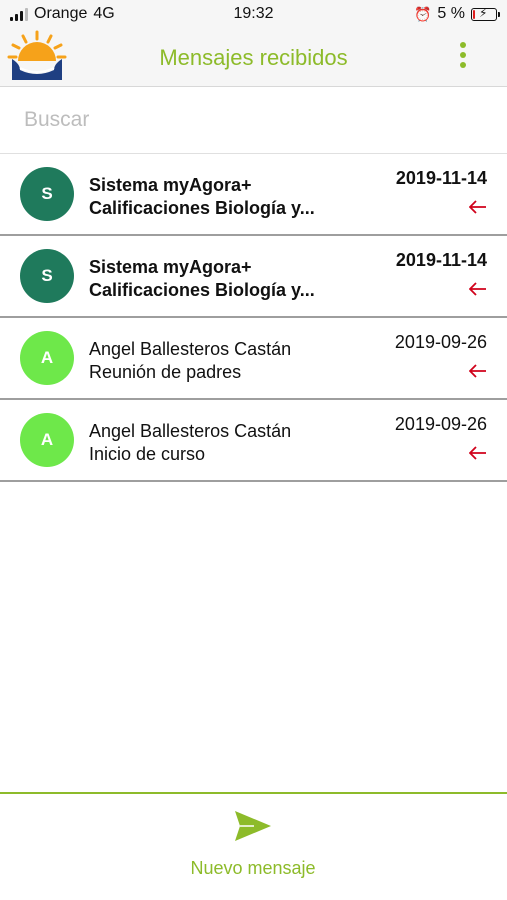  What do you see at coordinates (253, 868) in the screenshot?
I see `new-message-label: Nuevo mensaje` at bounding box center [253, 868].